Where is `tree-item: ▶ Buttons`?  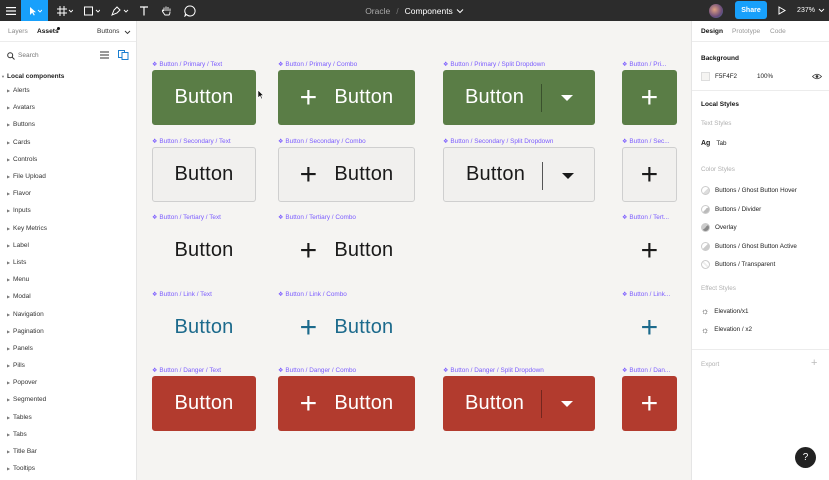
tree-item: ▶ Buttons is located at coordinates (68, 124).